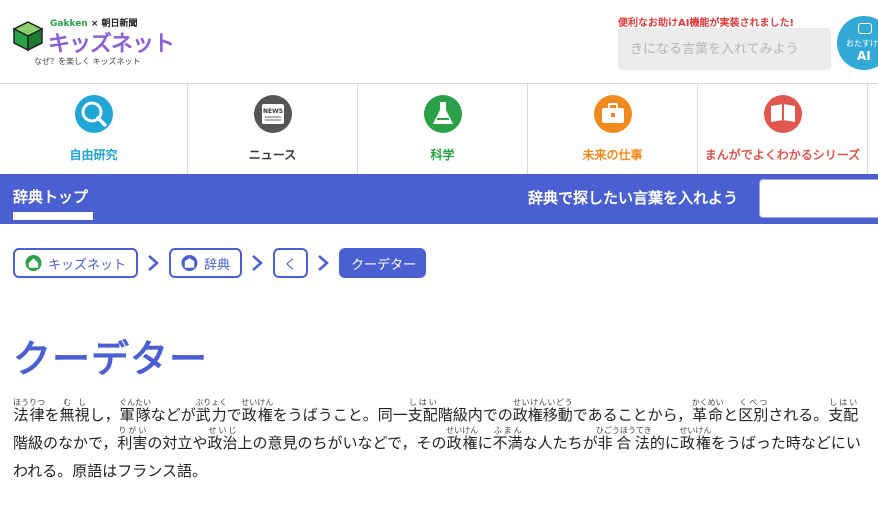 The width and height of the screenshot is (878, 526). I want to click on category-label: 未来の仕事, so click(612, 155).